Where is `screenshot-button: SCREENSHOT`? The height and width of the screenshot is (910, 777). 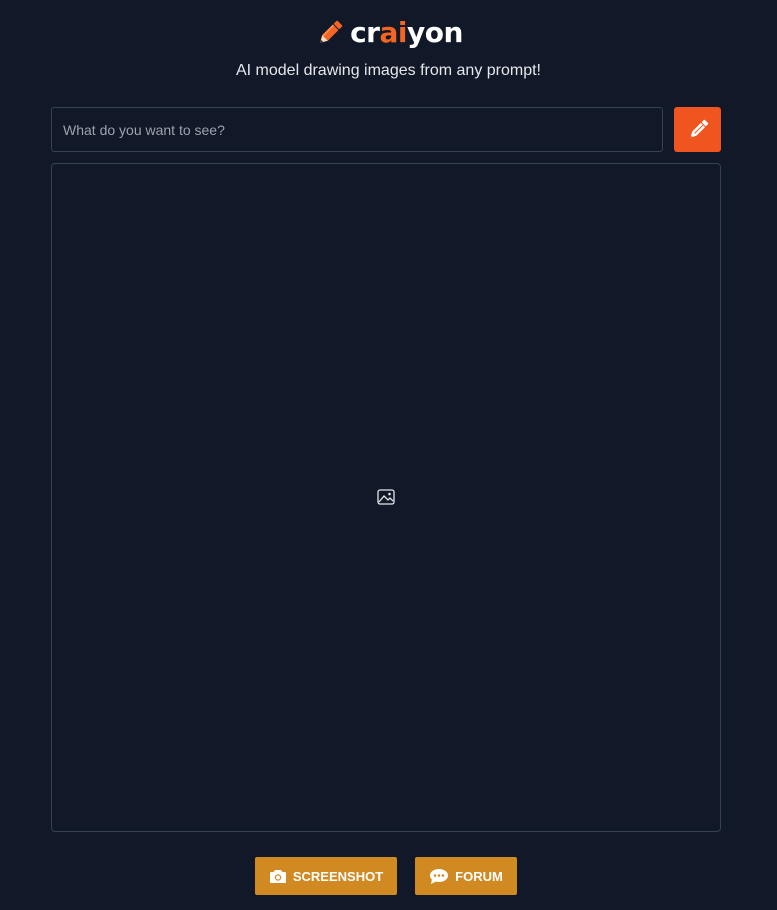
screenshot-button: SCREENSHOT is located at coordinates (326, 876).